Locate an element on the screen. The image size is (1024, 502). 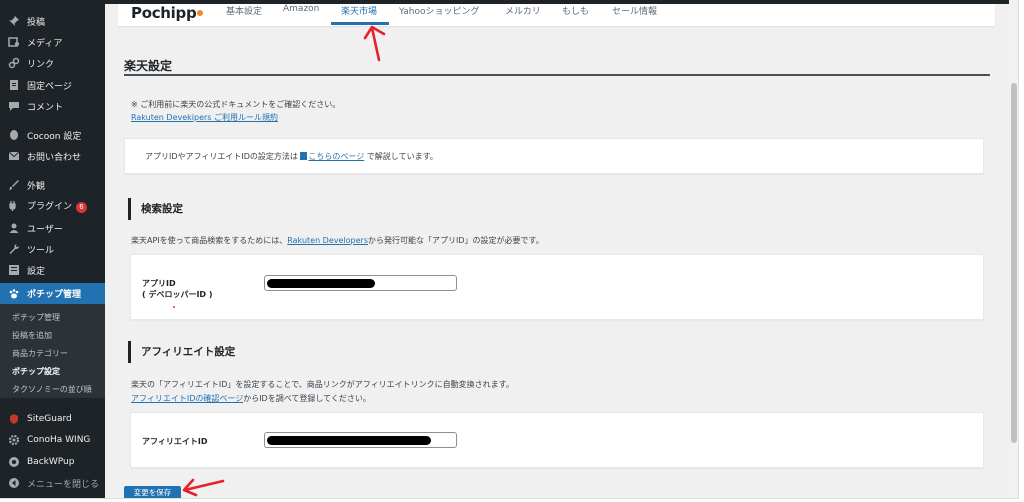
plugin-icon is located at coordinates (14, 206).